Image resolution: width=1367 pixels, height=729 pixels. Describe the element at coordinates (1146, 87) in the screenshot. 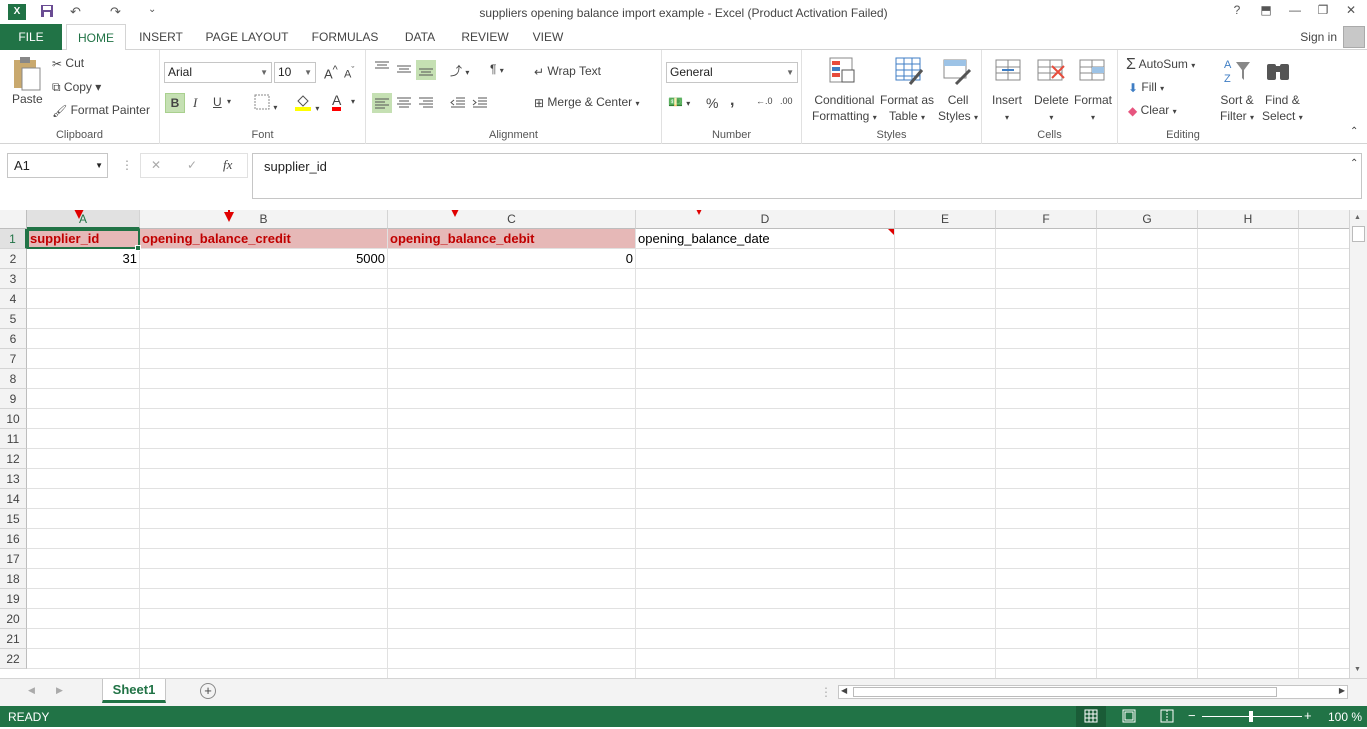

I see `fill-button: ⬇ Fill ▾` at that location.